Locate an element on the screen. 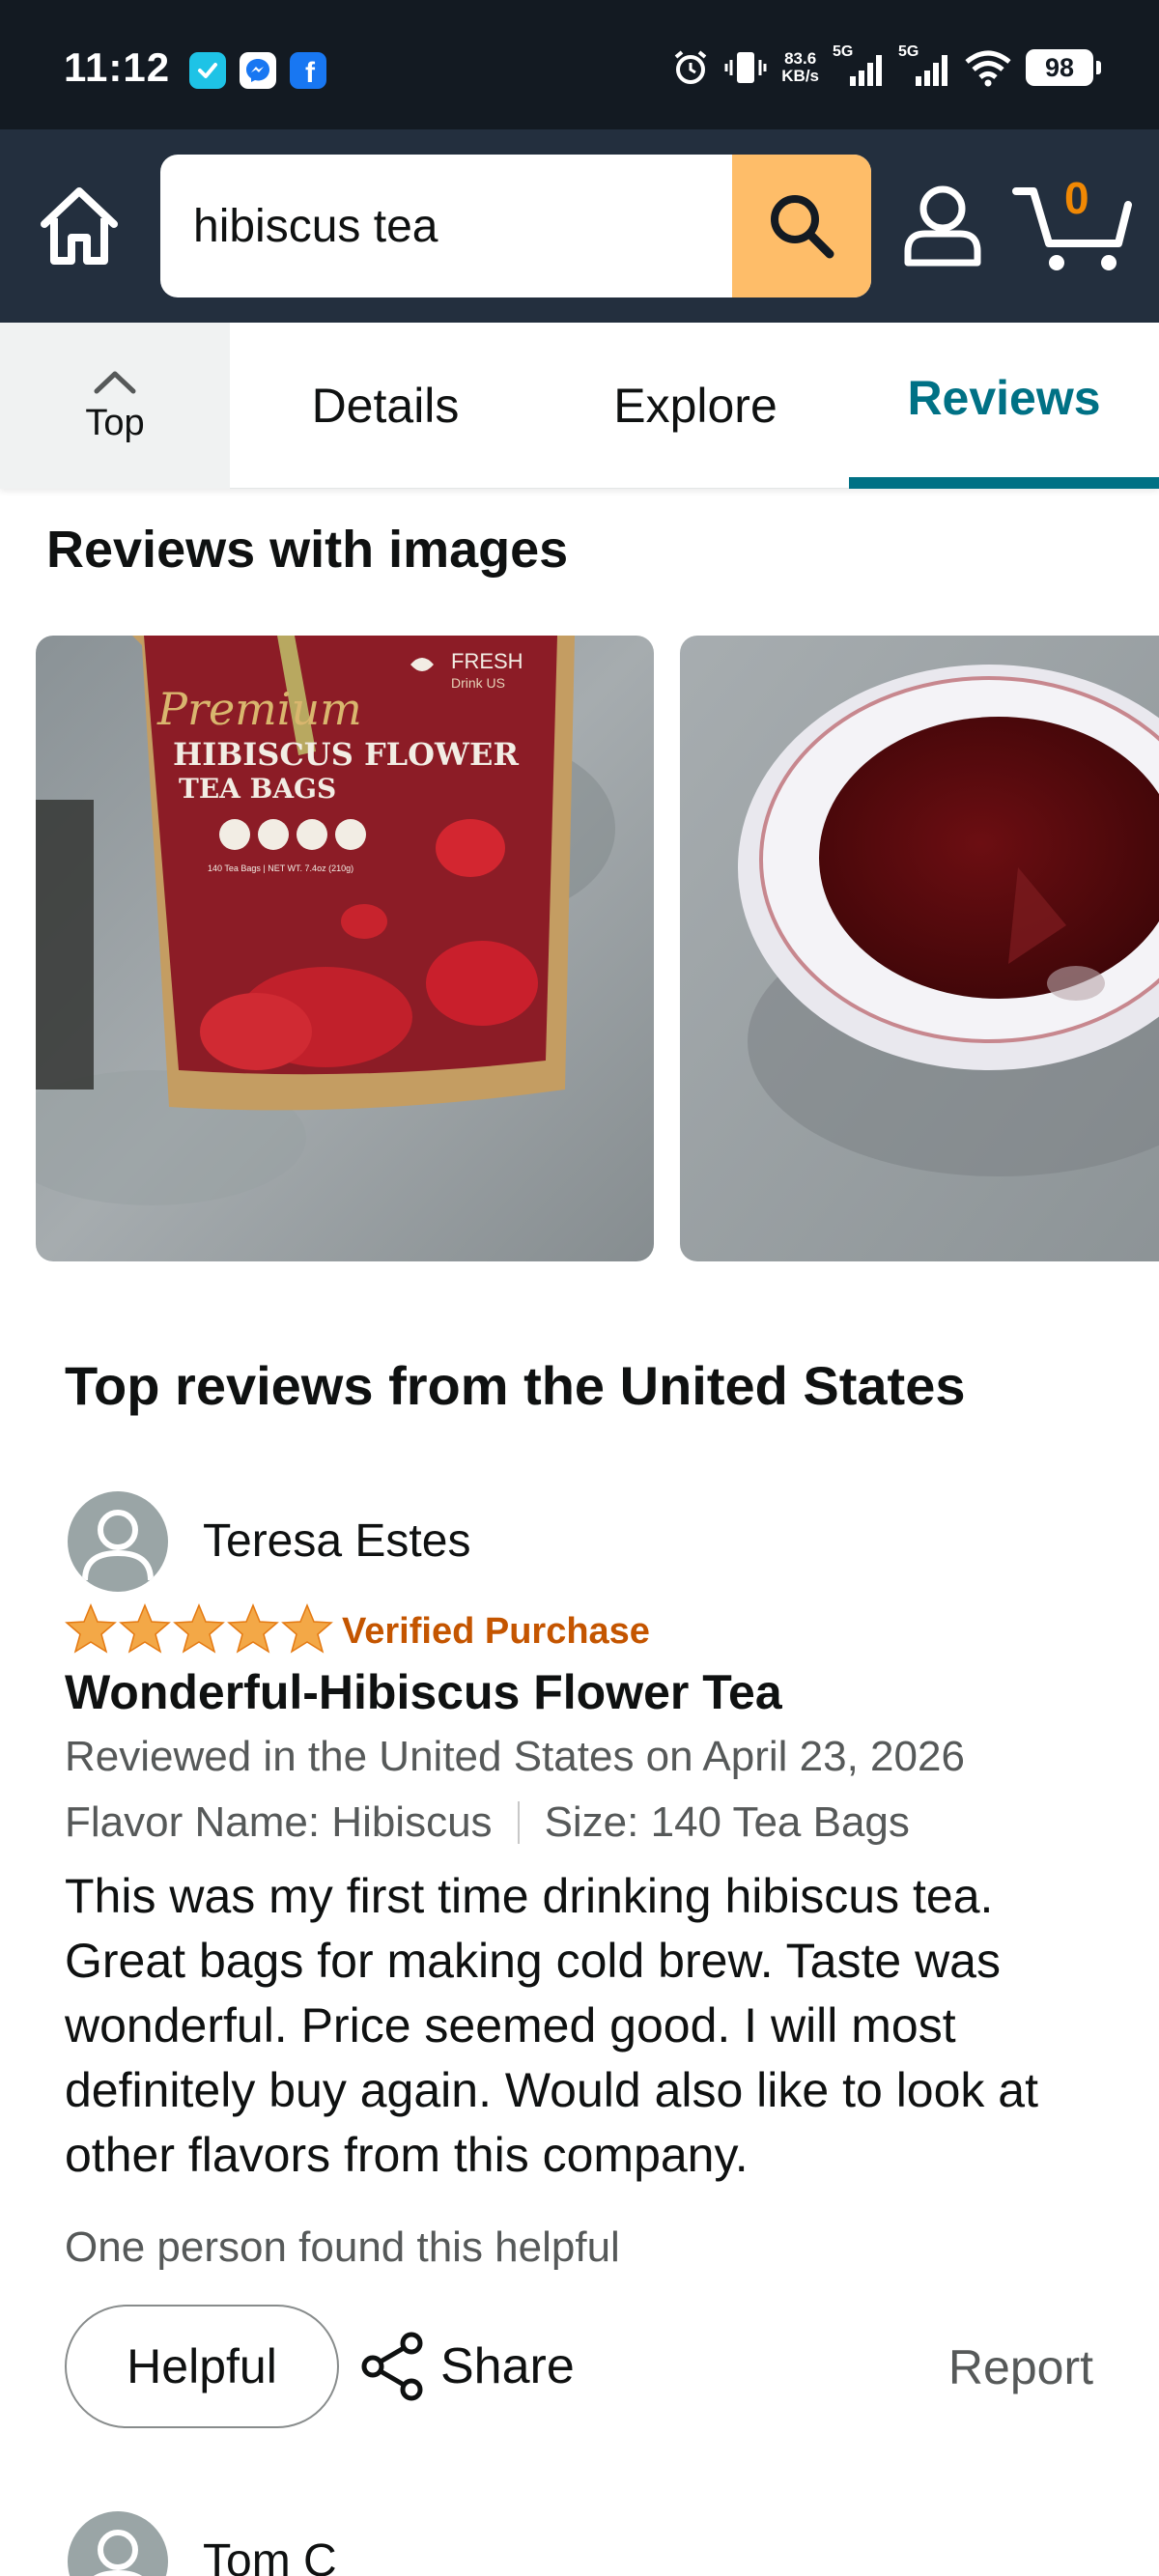 This screenshot has height=2576, width=1159. tab-details: Details is located at coordinates (385, 406).